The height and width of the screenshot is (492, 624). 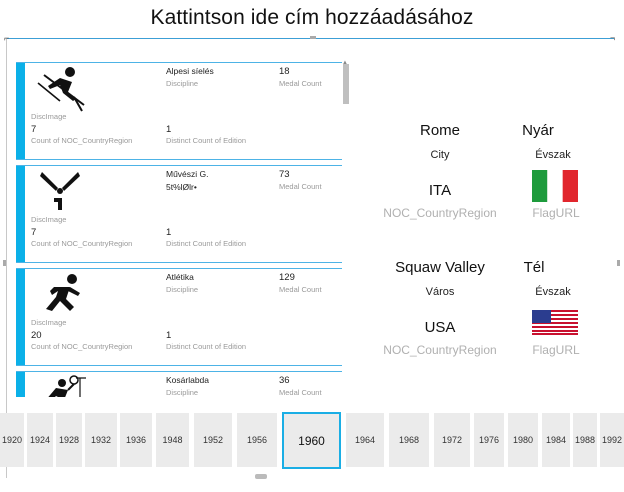 What do you see at coordinates (555, 186) in the screenshot?
I see `italy-flag-icon` at bounding box center [555, 186].